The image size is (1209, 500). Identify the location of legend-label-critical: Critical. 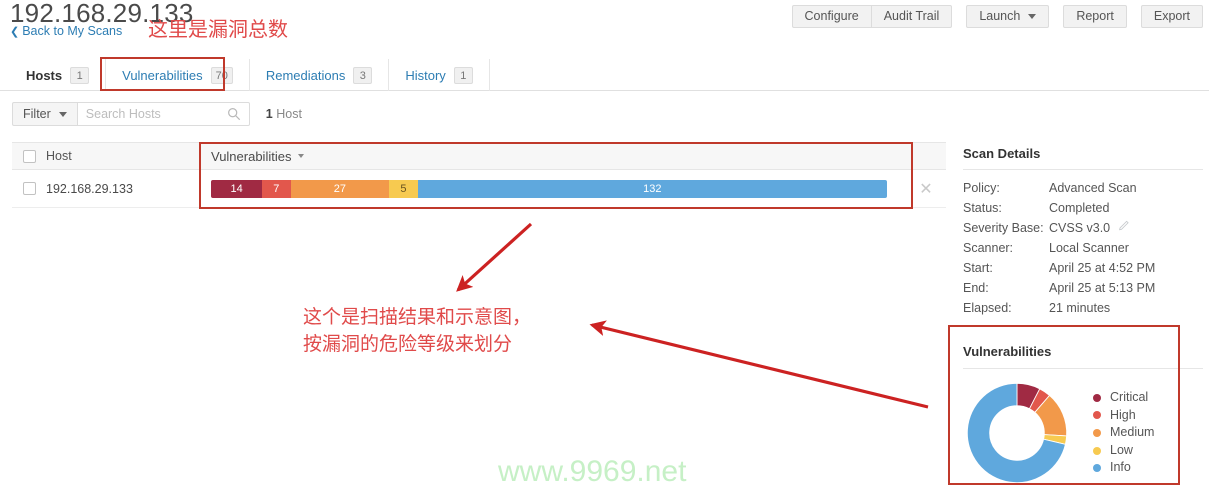
(1129, 397).